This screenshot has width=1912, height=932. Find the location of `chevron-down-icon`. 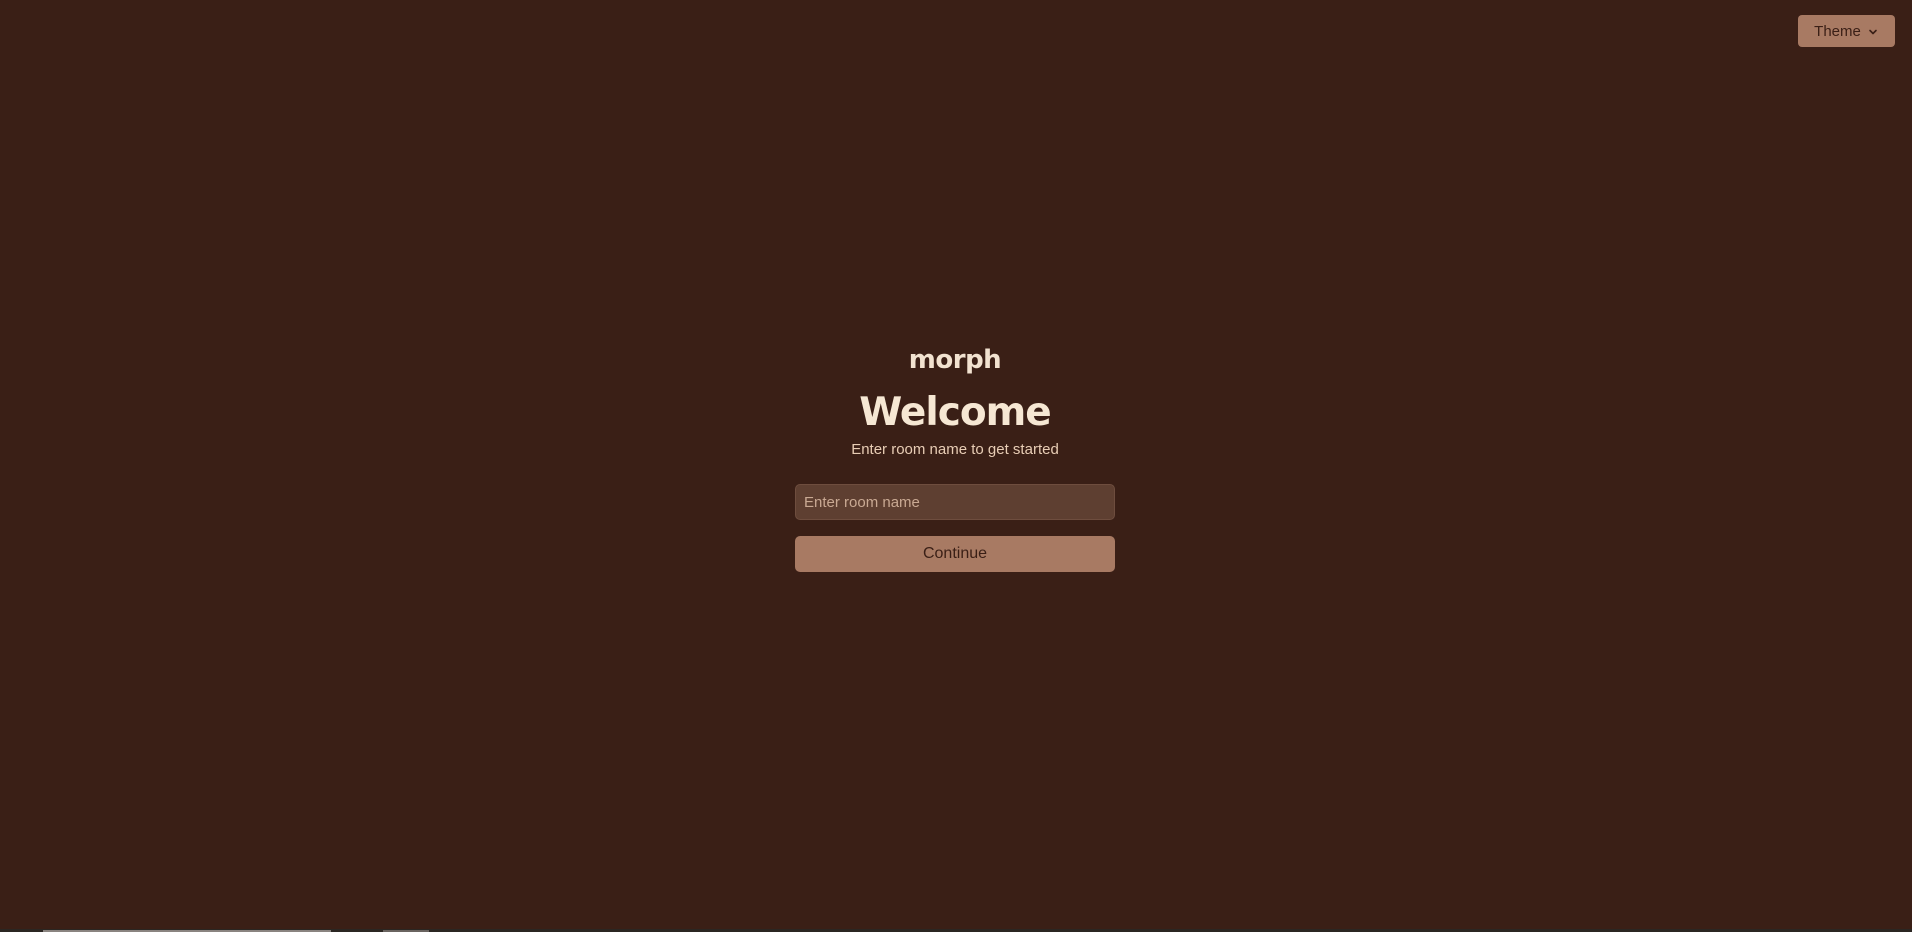

chevron-down-icon is located at coordinates (1873, 31).